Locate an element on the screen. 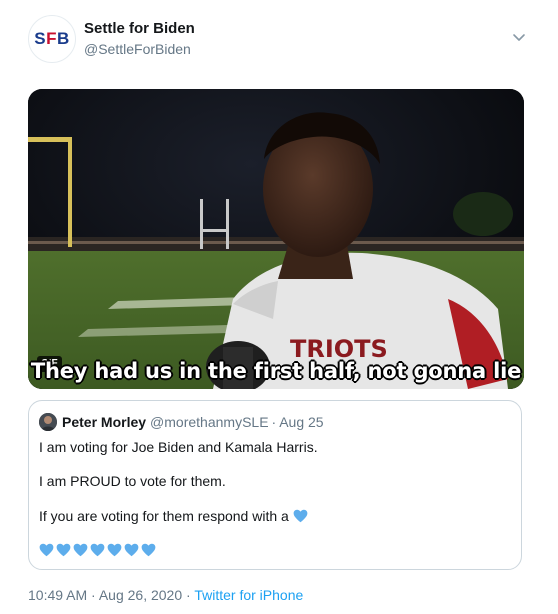  author-handle: @SettleForBiden is located at coordinates (139, 49).